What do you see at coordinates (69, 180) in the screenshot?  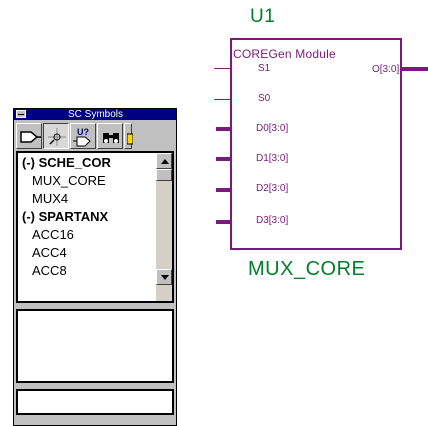 I see `list-item: MUX_CORE` at bounding box center [69, 180].